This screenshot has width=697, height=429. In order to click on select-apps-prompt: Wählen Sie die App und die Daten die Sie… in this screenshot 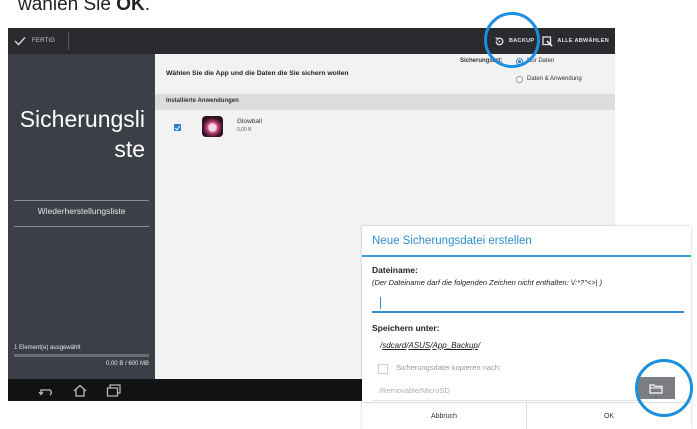, I will do `click(257, 73)`.